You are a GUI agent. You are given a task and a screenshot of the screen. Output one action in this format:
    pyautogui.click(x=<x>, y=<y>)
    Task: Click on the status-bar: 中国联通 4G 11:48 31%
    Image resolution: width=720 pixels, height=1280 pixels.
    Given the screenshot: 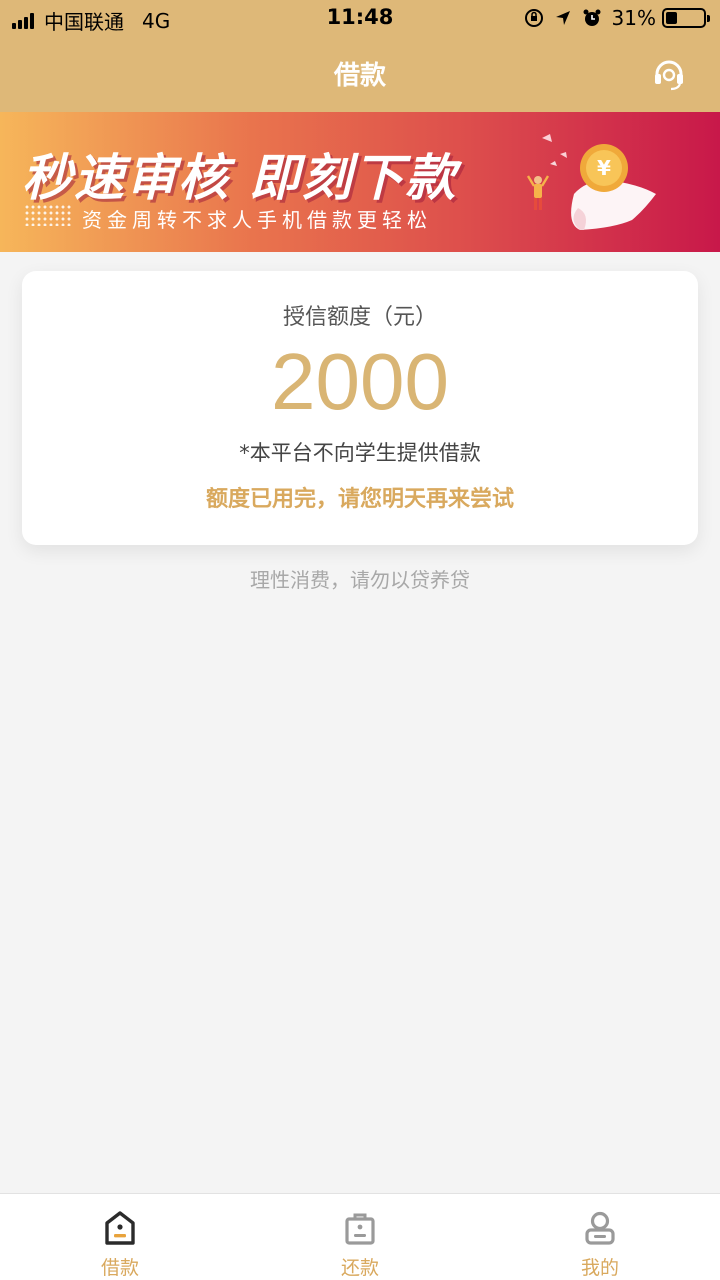 What is the action you would take?
    pyautogui.click(x=360, y=18)
    